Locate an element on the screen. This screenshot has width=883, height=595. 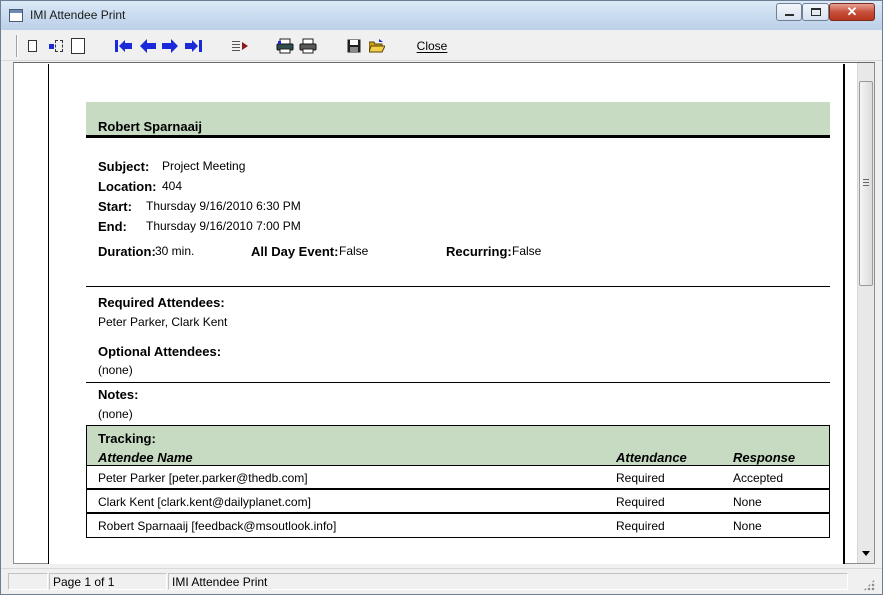
optional-attendees-value: (none) is located at coordinates (115, 370).